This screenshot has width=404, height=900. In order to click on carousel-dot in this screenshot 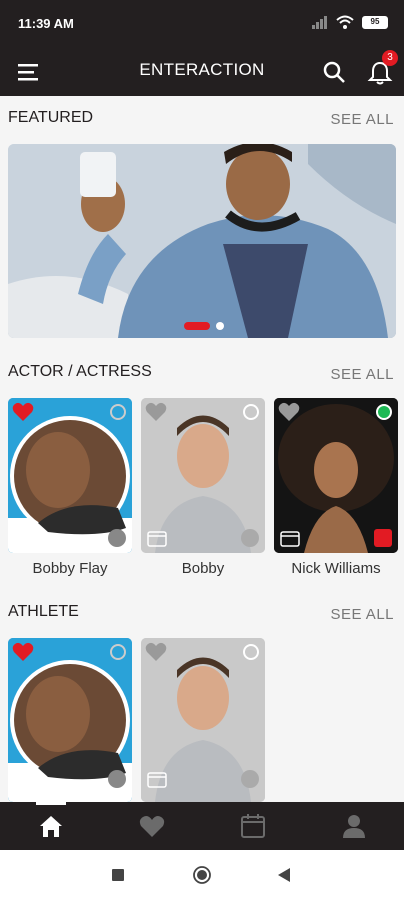, I will do `click(220, 326)`.